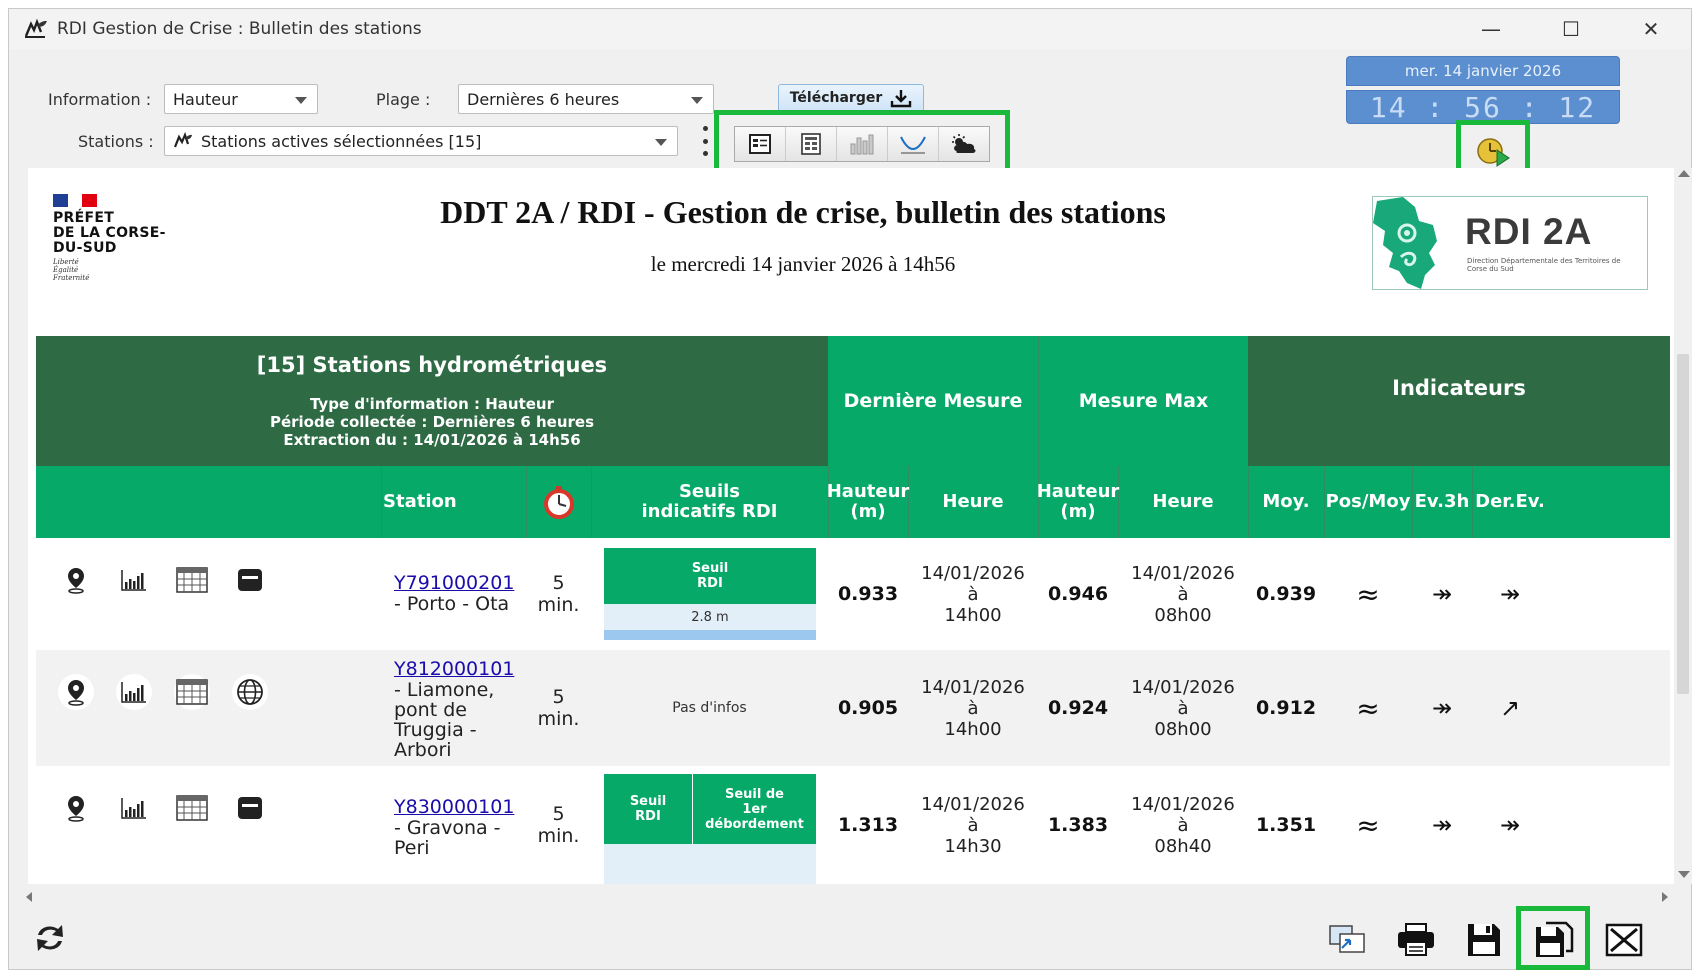 This screenshot has height=973, width=1700. I want to click on max-height: 1.383, so click(1078, 825).